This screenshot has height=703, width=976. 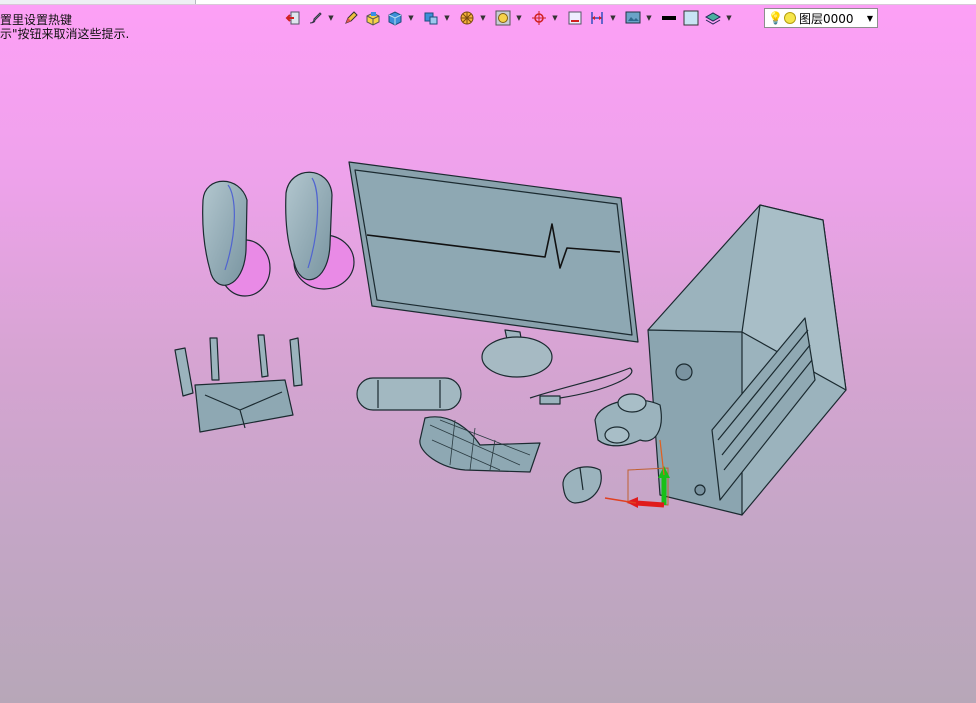 I want to click on router, so click(x=238, y=383).